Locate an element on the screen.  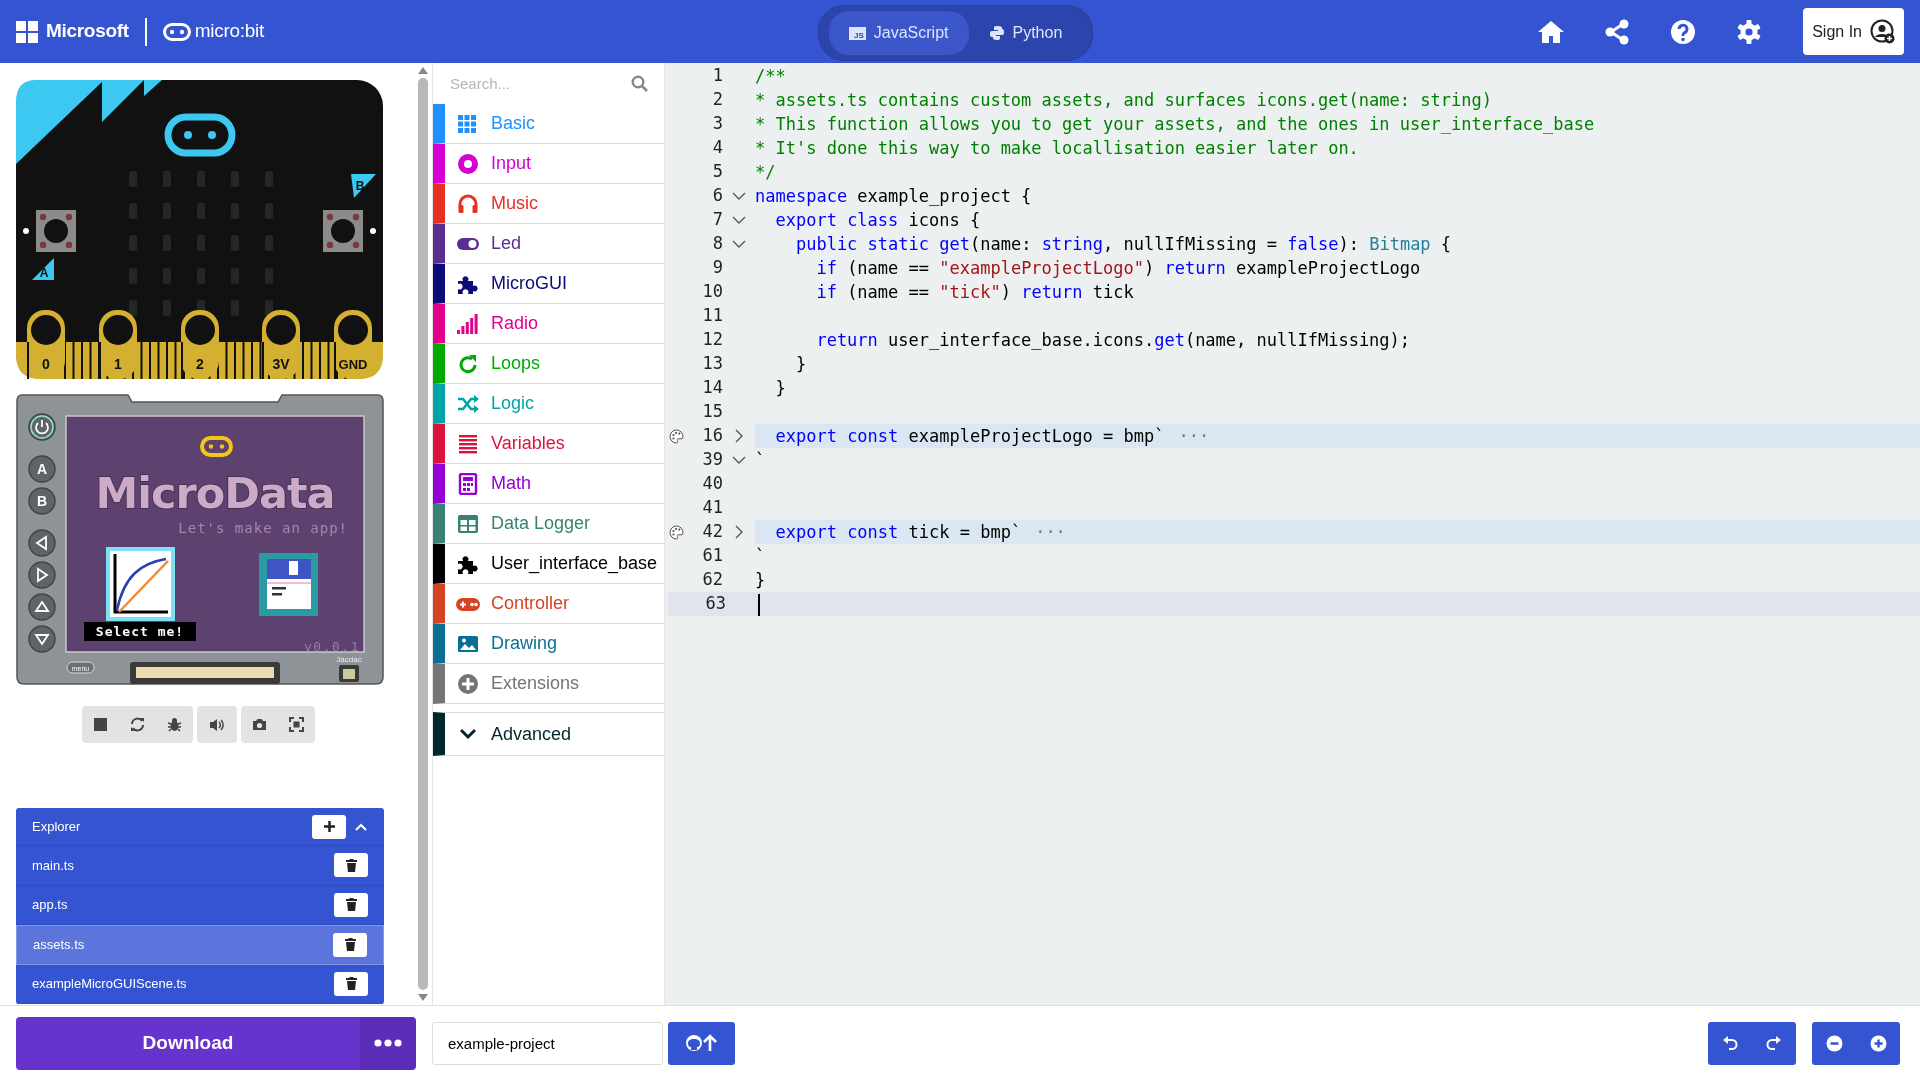
javascript-icon: JS is located at coordinates (857, 33).